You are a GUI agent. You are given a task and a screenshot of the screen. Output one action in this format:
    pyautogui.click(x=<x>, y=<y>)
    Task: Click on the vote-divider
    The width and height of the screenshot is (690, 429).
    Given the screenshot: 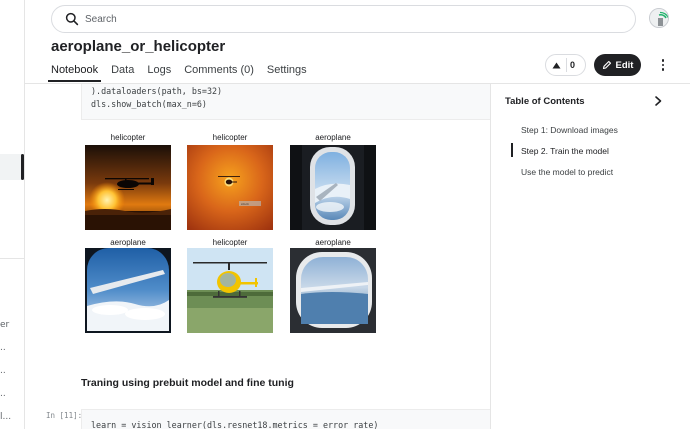 What is the action you would take?
    pyautogui.click(x=566, y=65)
    